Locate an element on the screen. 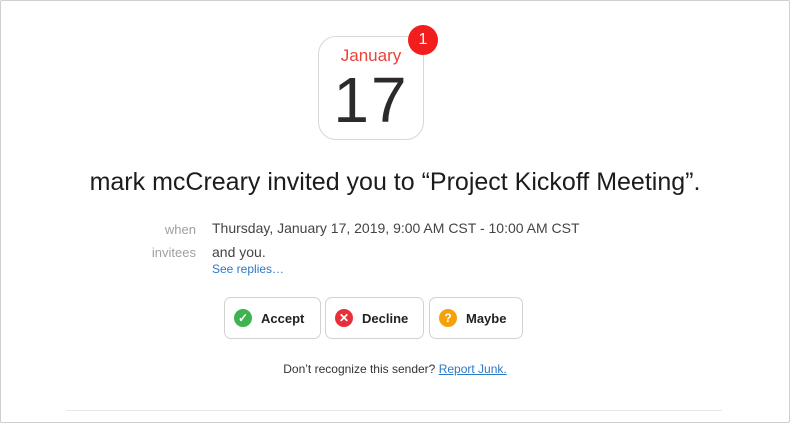 The image size is (790, 423). calendar-icon: January 17 is located at coordinates (371, 88).